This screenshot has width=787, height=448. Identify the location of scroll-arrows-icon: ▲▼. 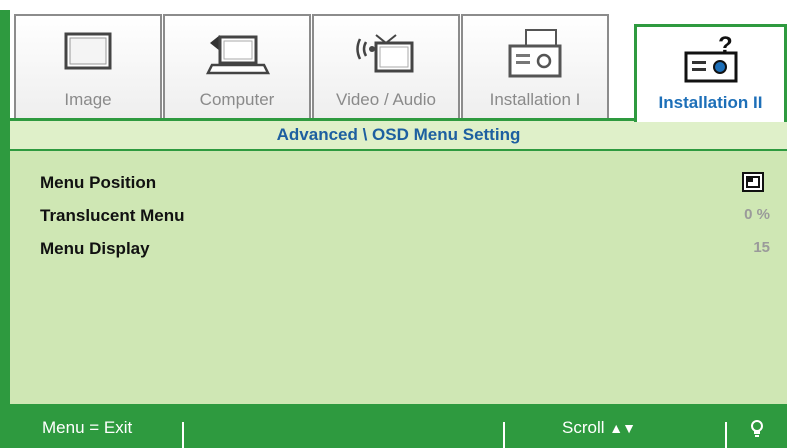
(622, 428).